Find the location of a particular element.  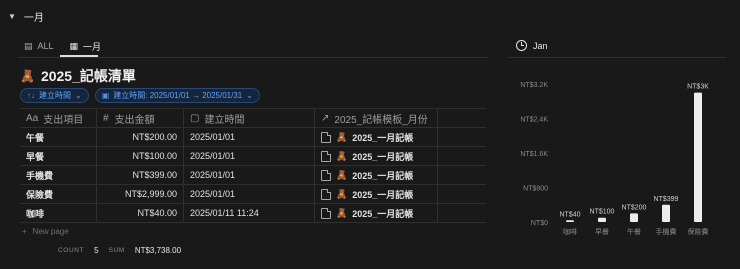

cell-amount: NT$200.00 is located at coordinates (140, 137).